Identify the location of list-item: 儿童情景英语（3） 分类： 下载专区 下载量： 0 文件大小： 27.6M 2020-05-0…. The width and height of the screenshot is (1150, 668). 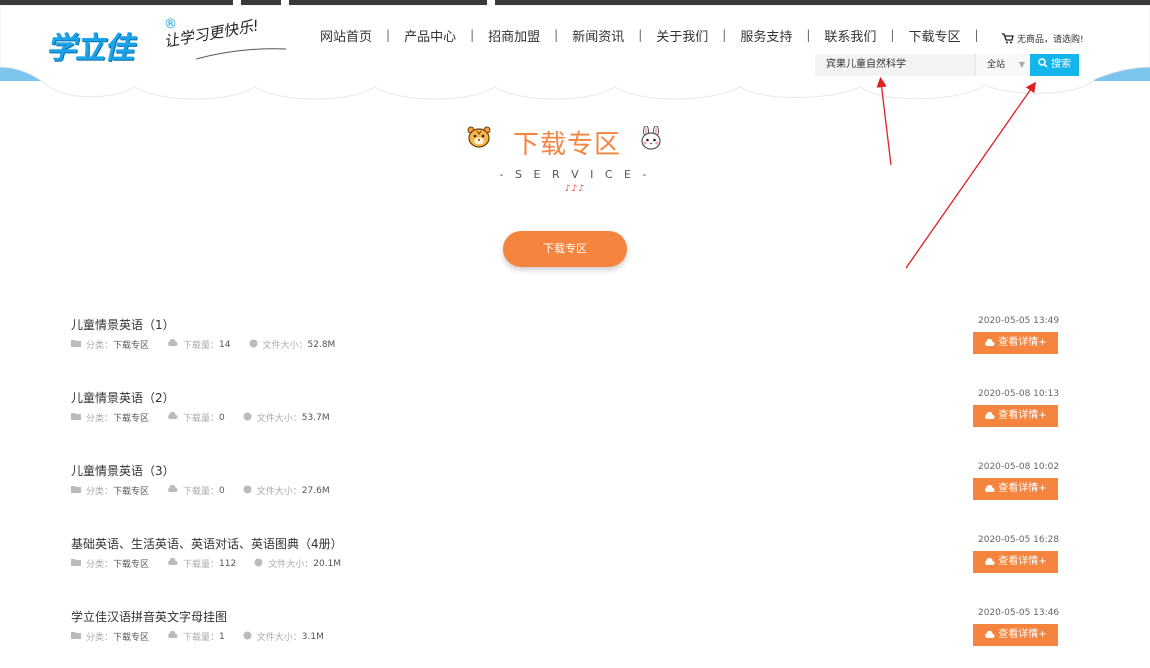
(575, 492).